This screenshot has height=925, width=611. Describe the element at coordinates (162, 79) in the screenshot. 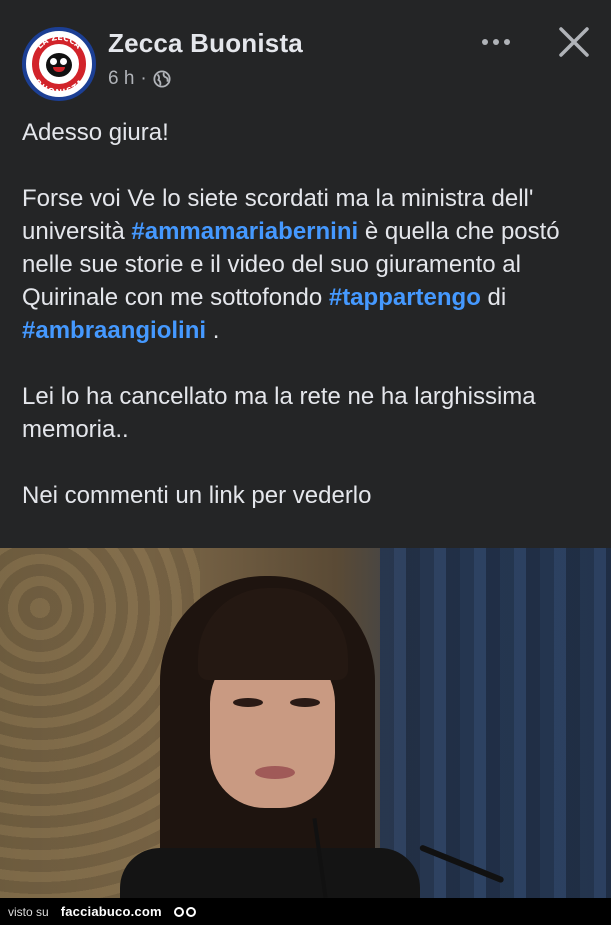

I see `globe-icon` at that location.